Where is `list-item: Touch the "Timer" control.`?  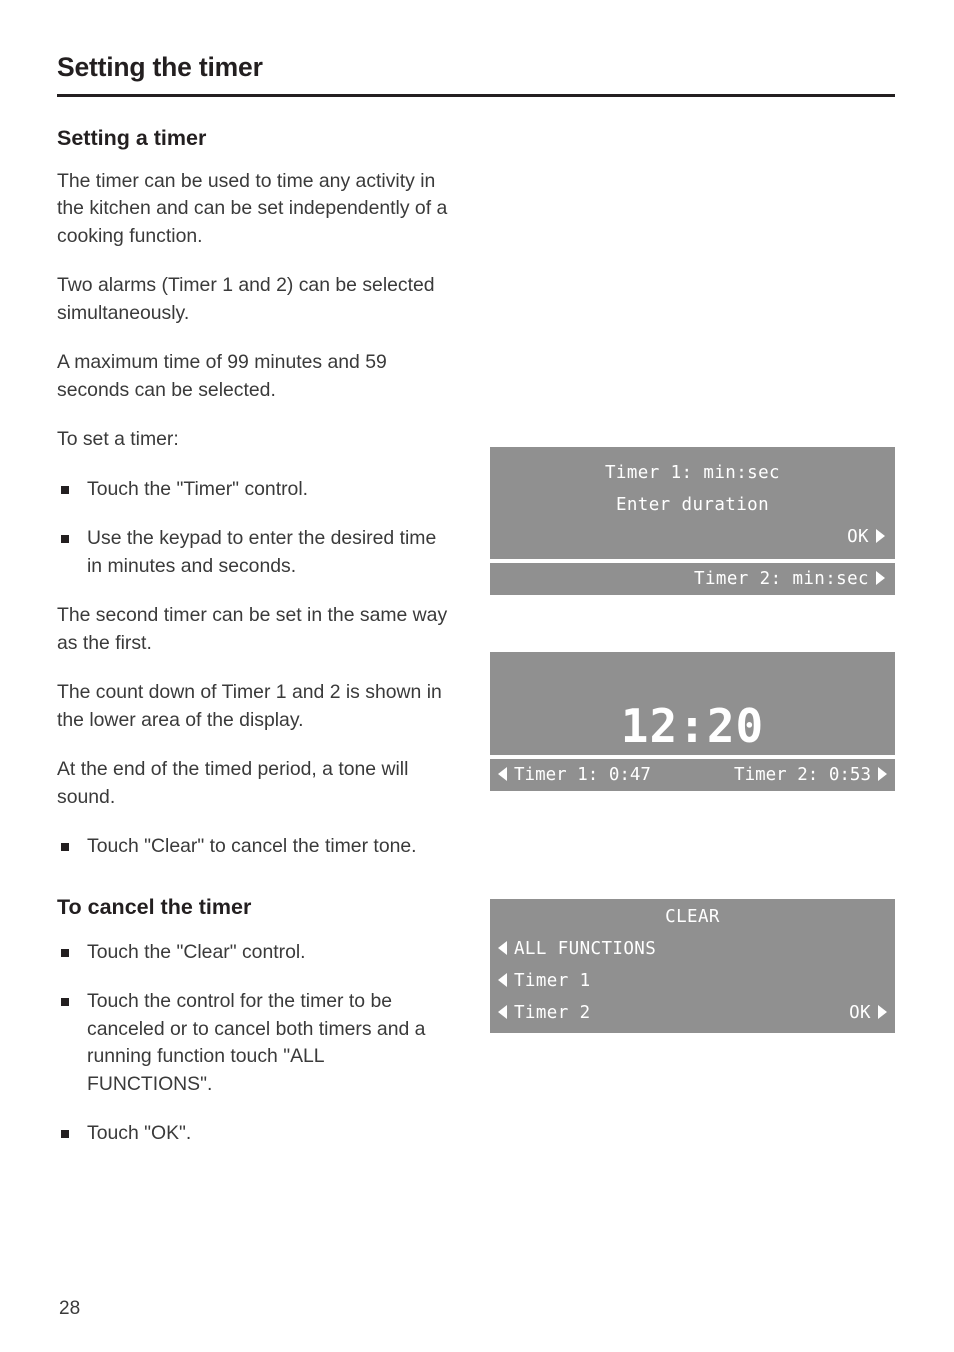
list-item: Touch the "Timer" control. is located at coordinates (255, 490).